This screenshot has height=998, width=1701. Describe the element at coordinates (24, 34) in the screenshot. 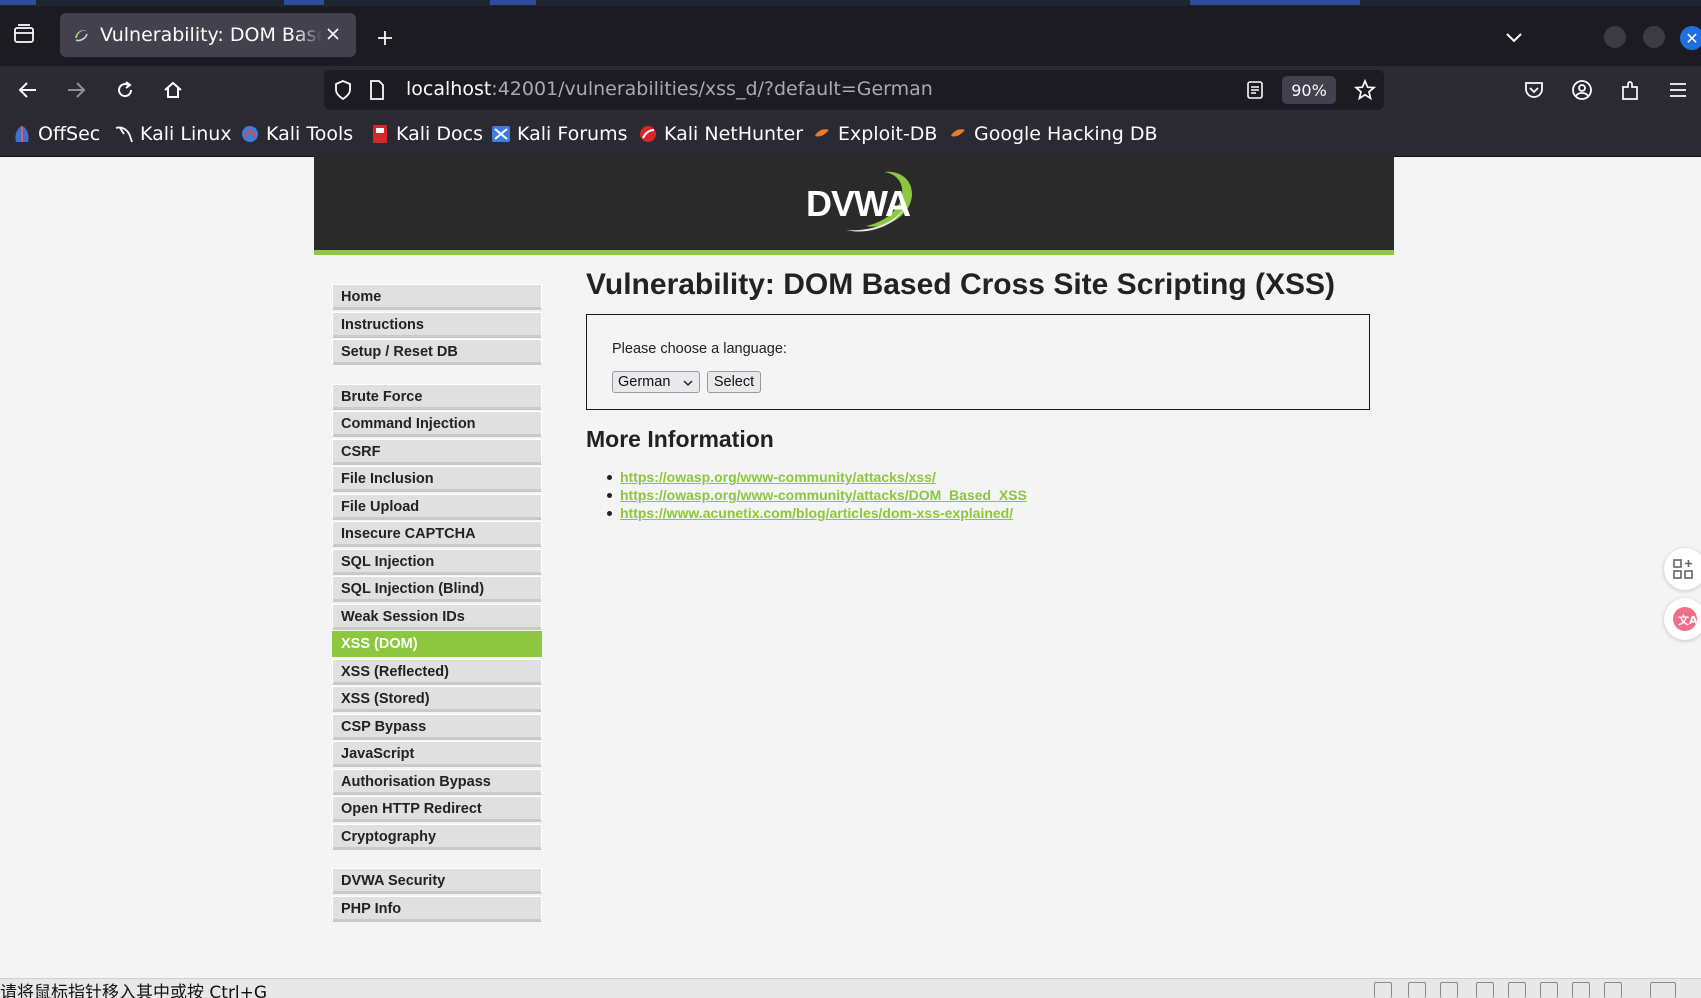

I see `tab-overview-button` at that location.